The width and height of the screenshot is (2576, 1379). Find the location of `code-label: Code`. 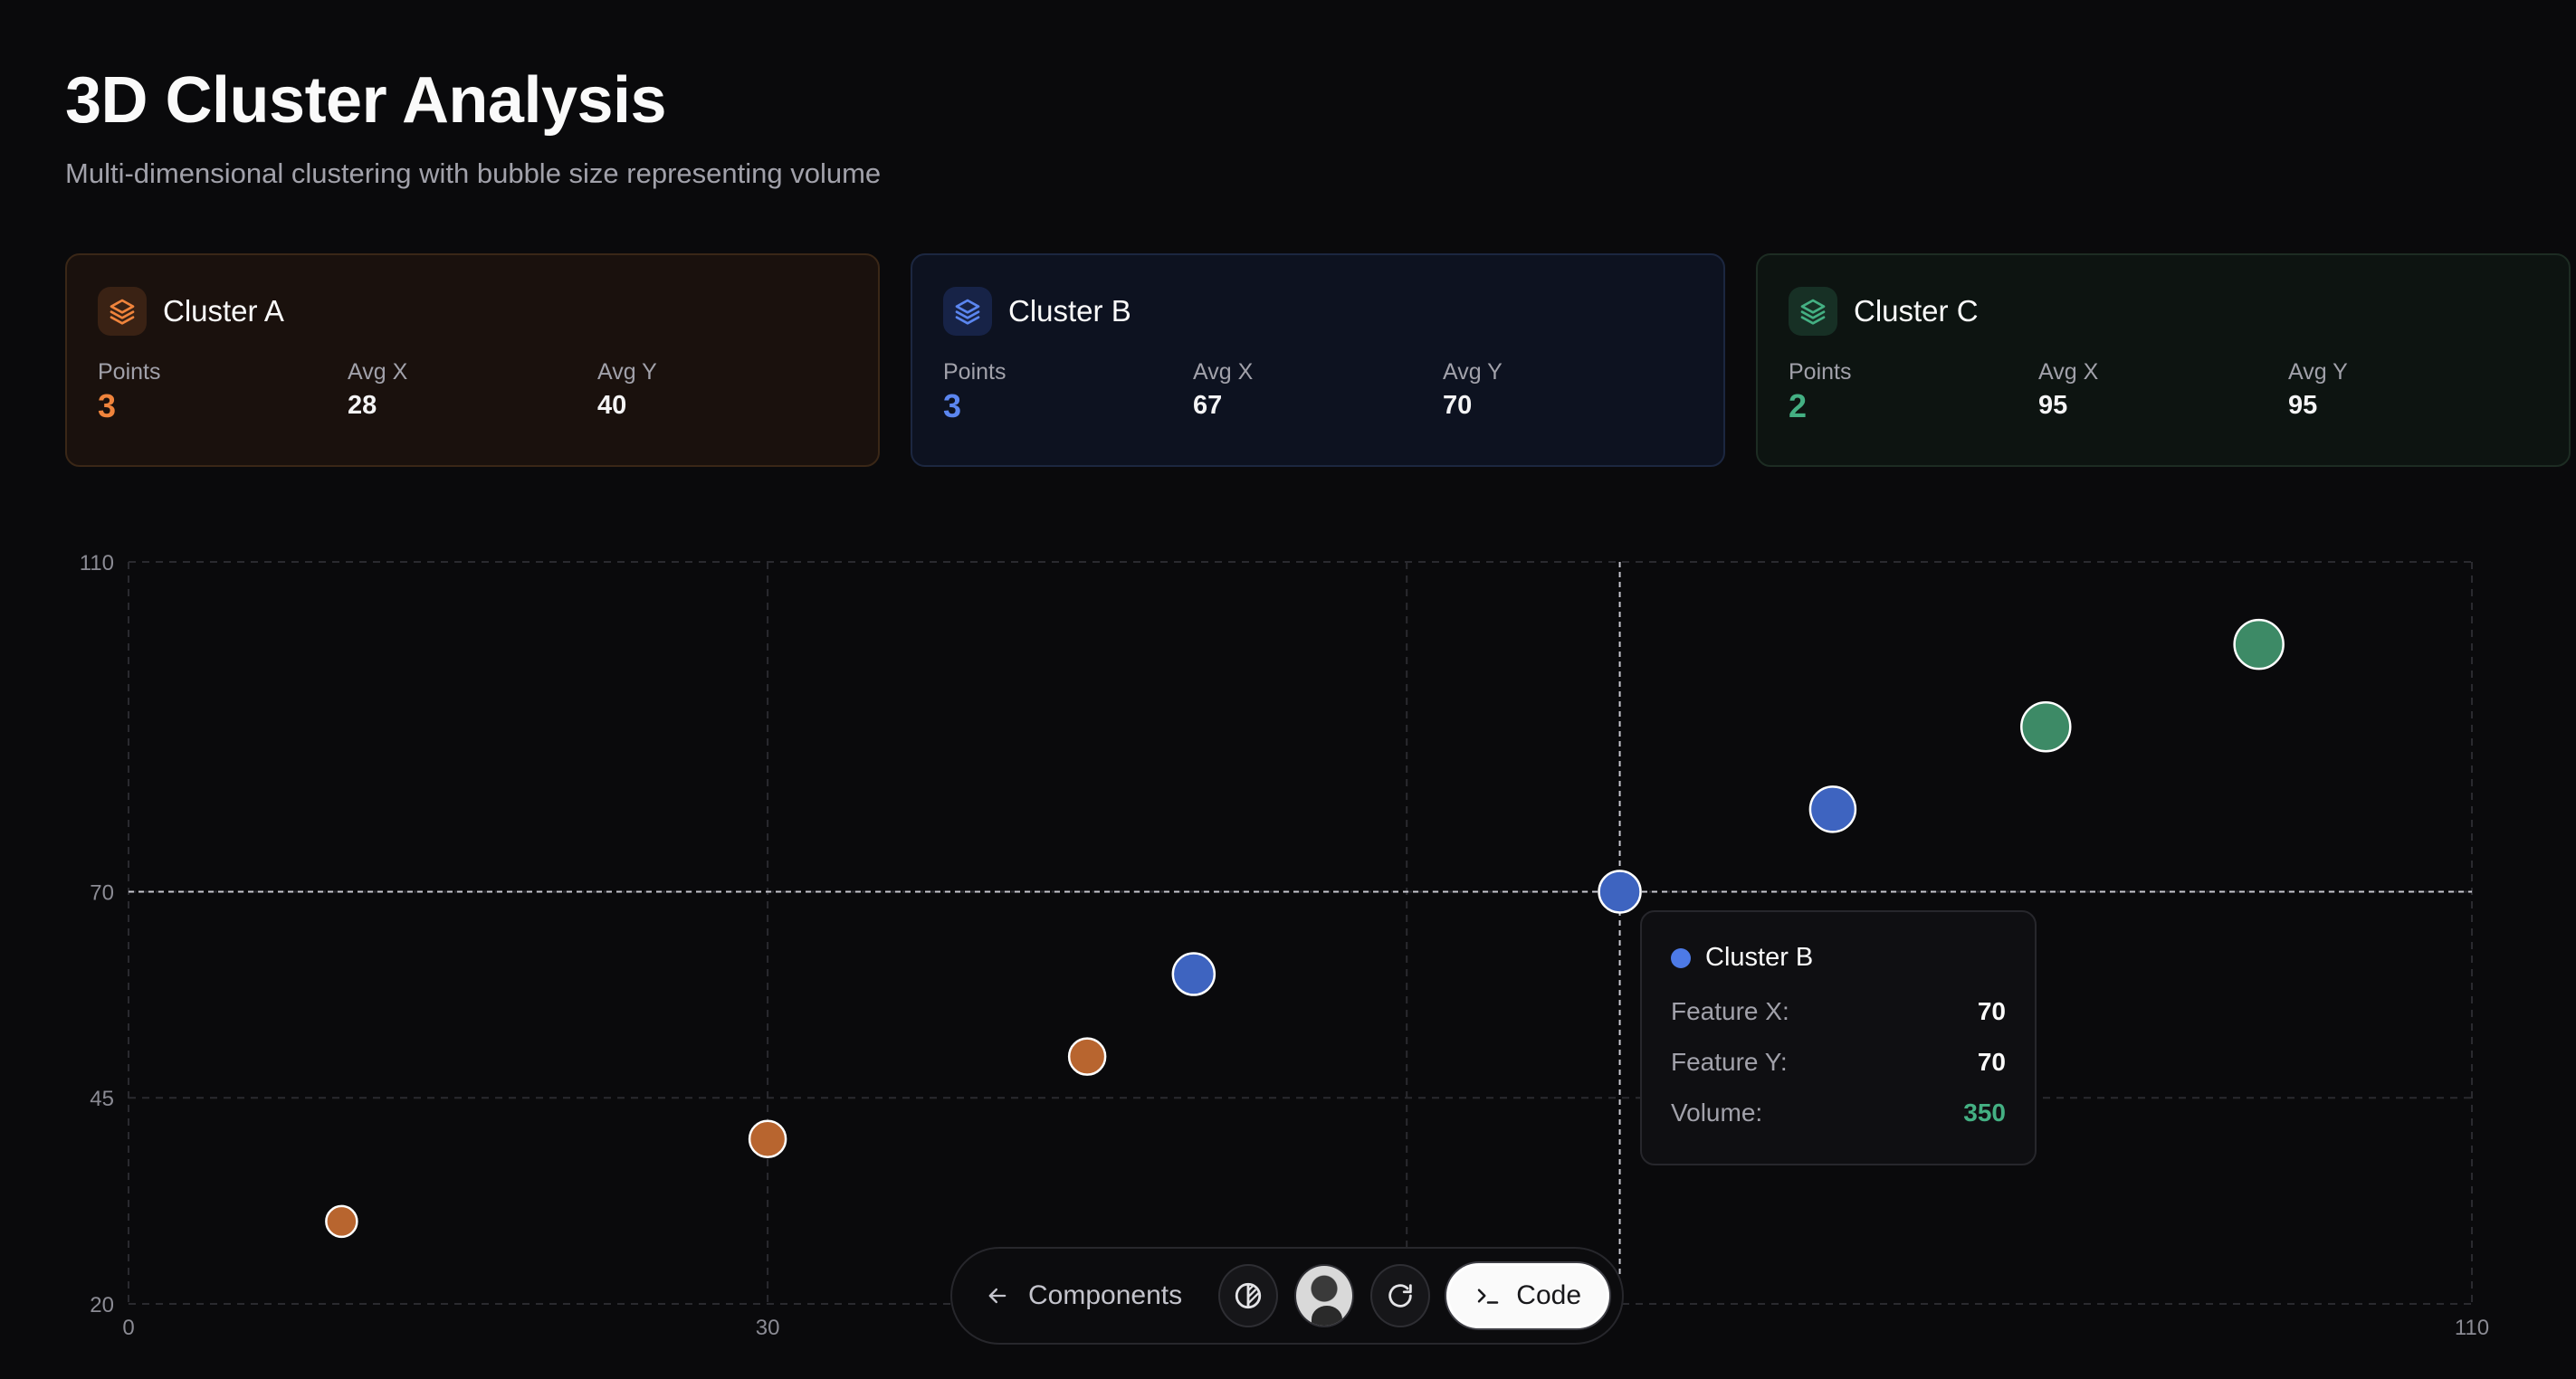

code-label: Code is located at coordinates (1549, 1295).